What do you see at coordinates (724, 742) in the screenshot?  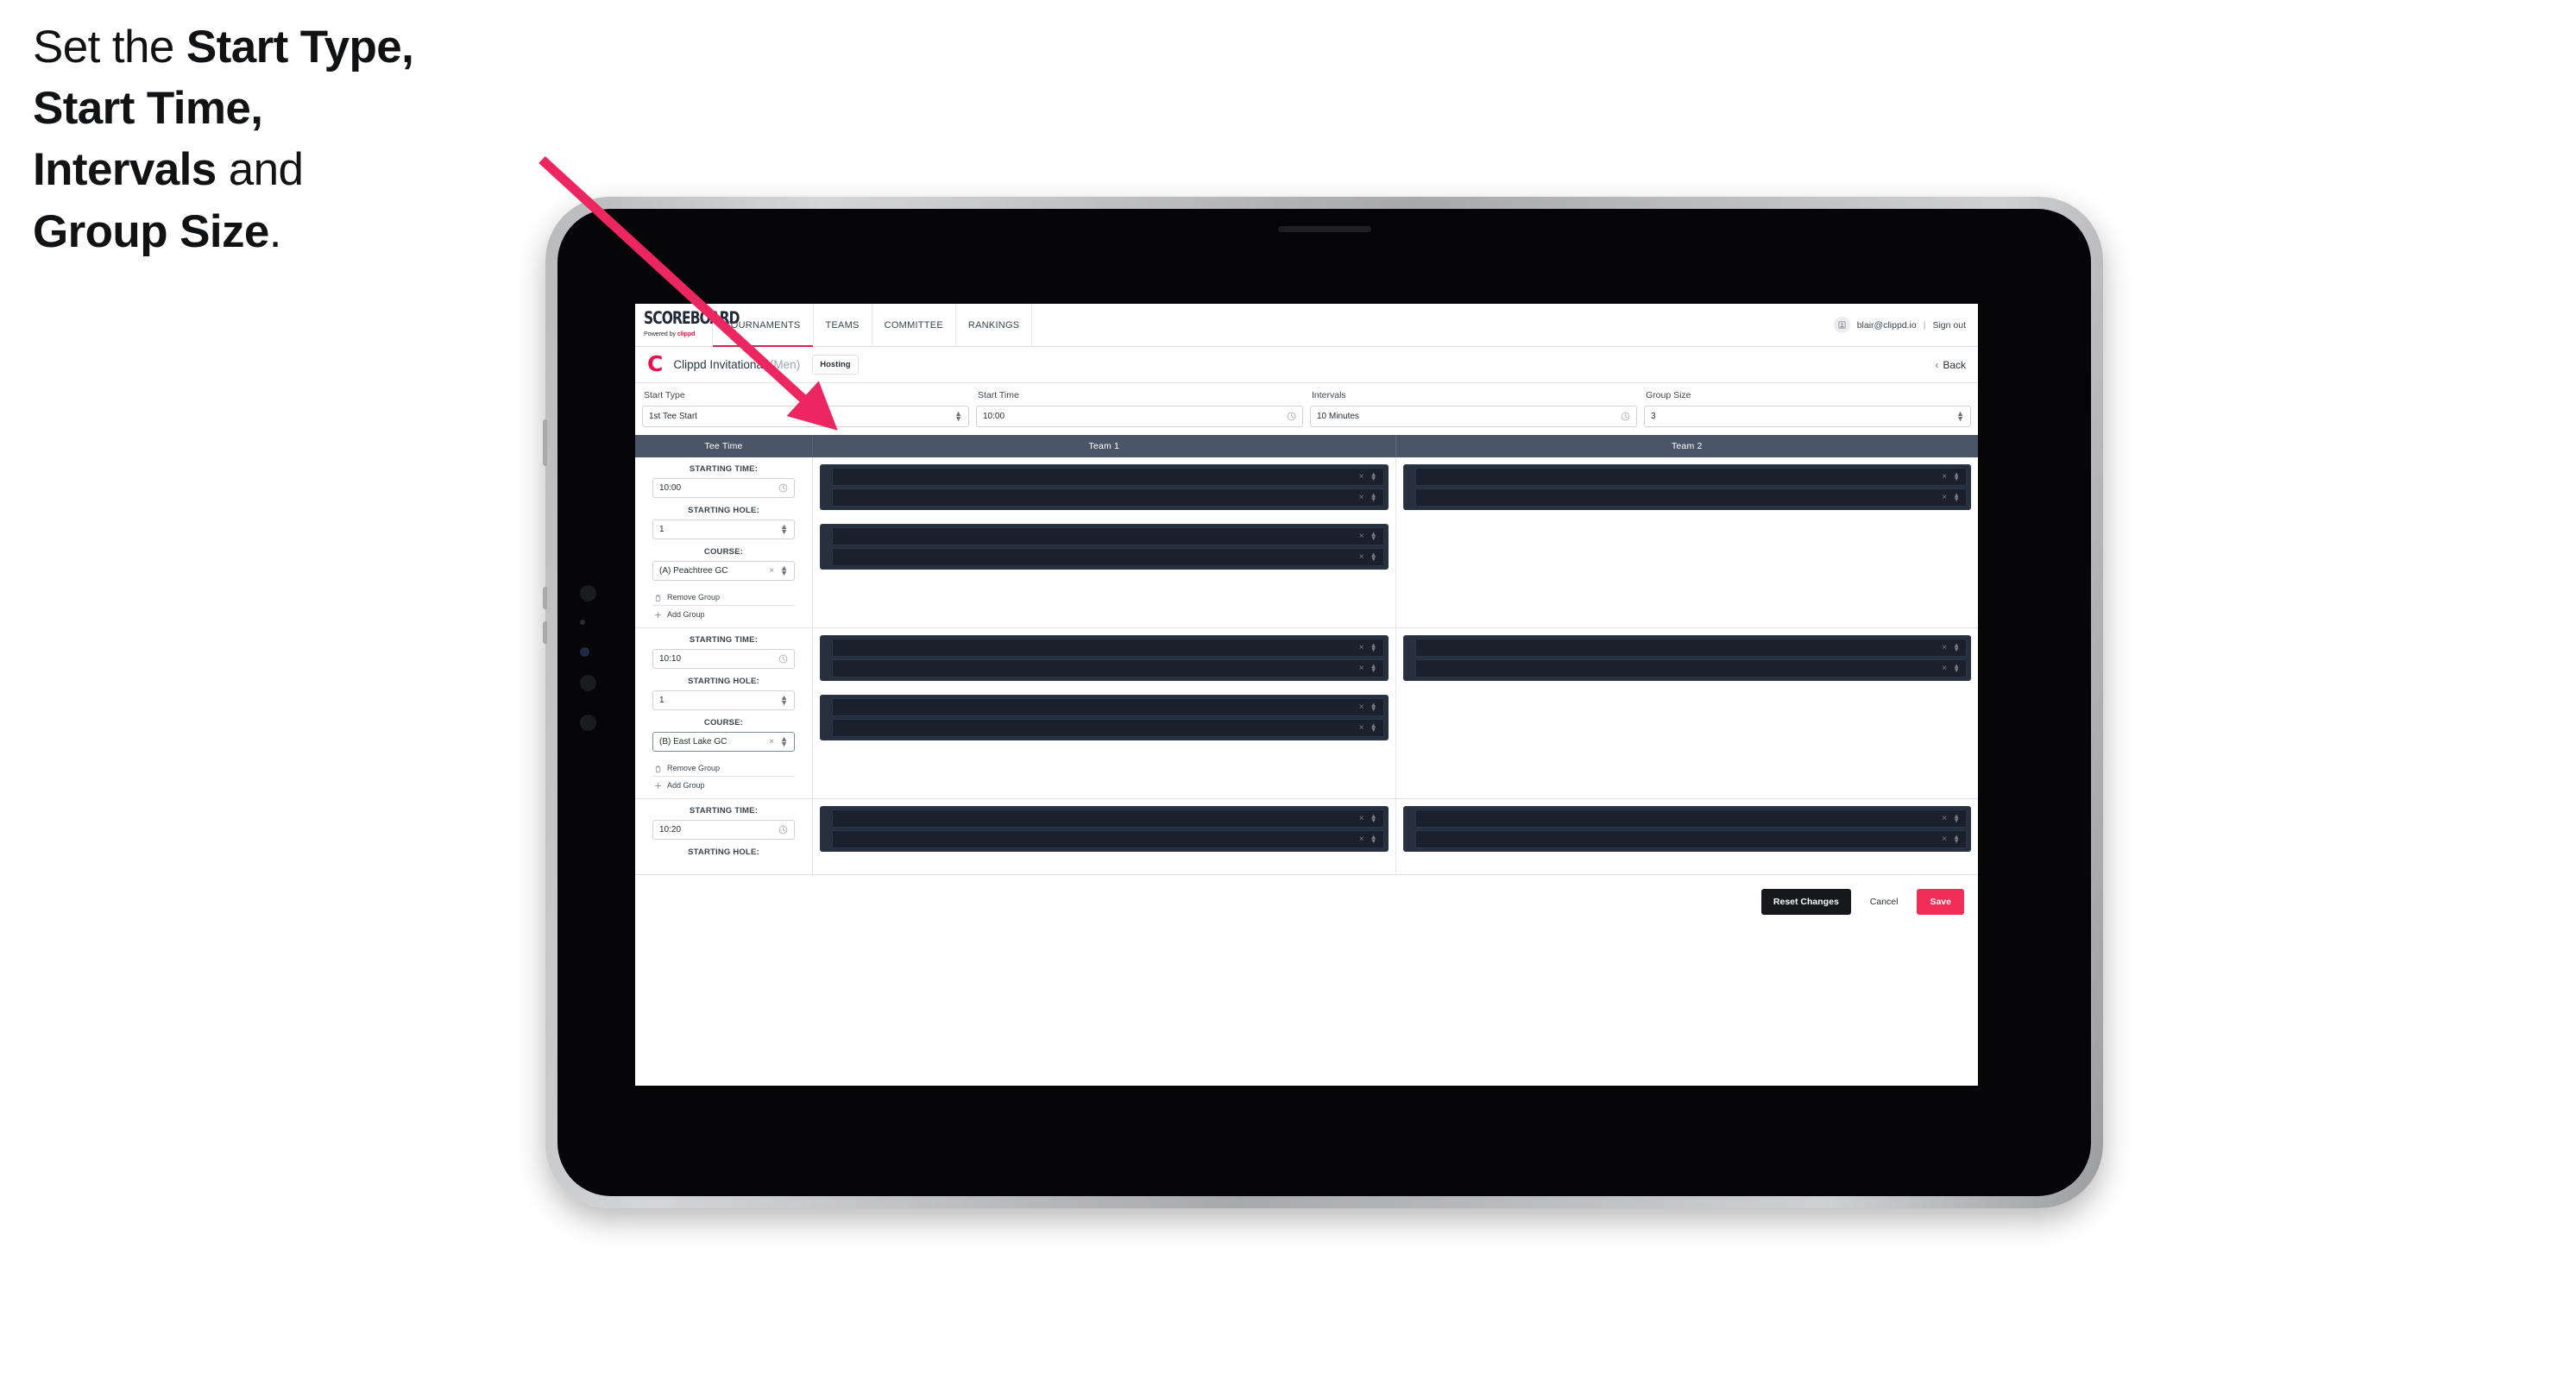 I see `course-select: (B) East Lake GC × ▲ ▼` at bounding box center [724, 742].